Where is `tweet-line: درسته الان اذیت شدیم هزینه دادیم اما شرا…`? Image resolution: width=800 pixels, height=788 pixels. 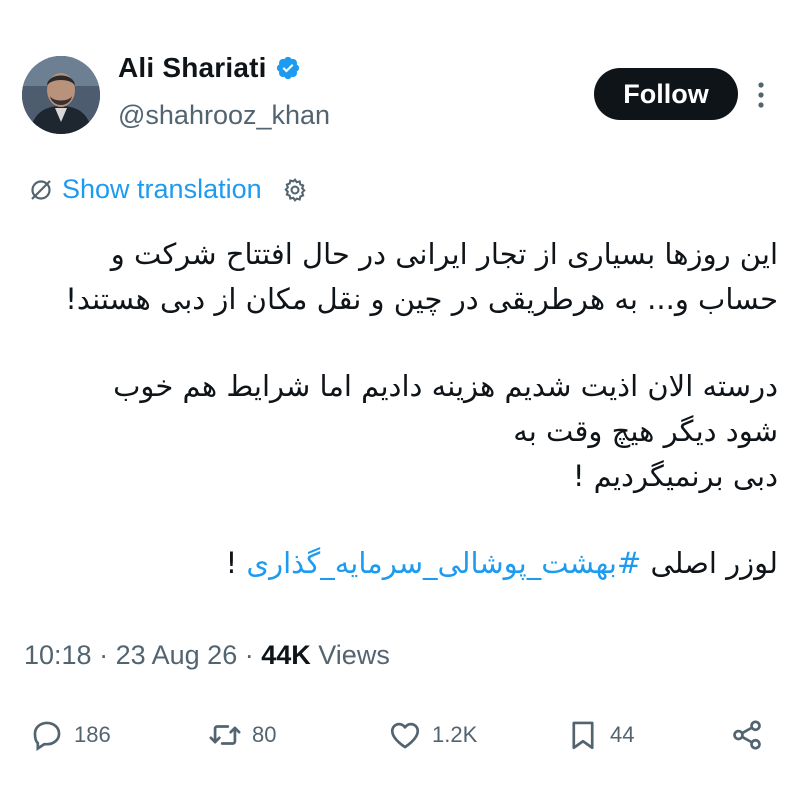 tweet-line: درسته الان اذیت شدیم هزینه دادیم اما شرا… is located at coordinates (445, 386).